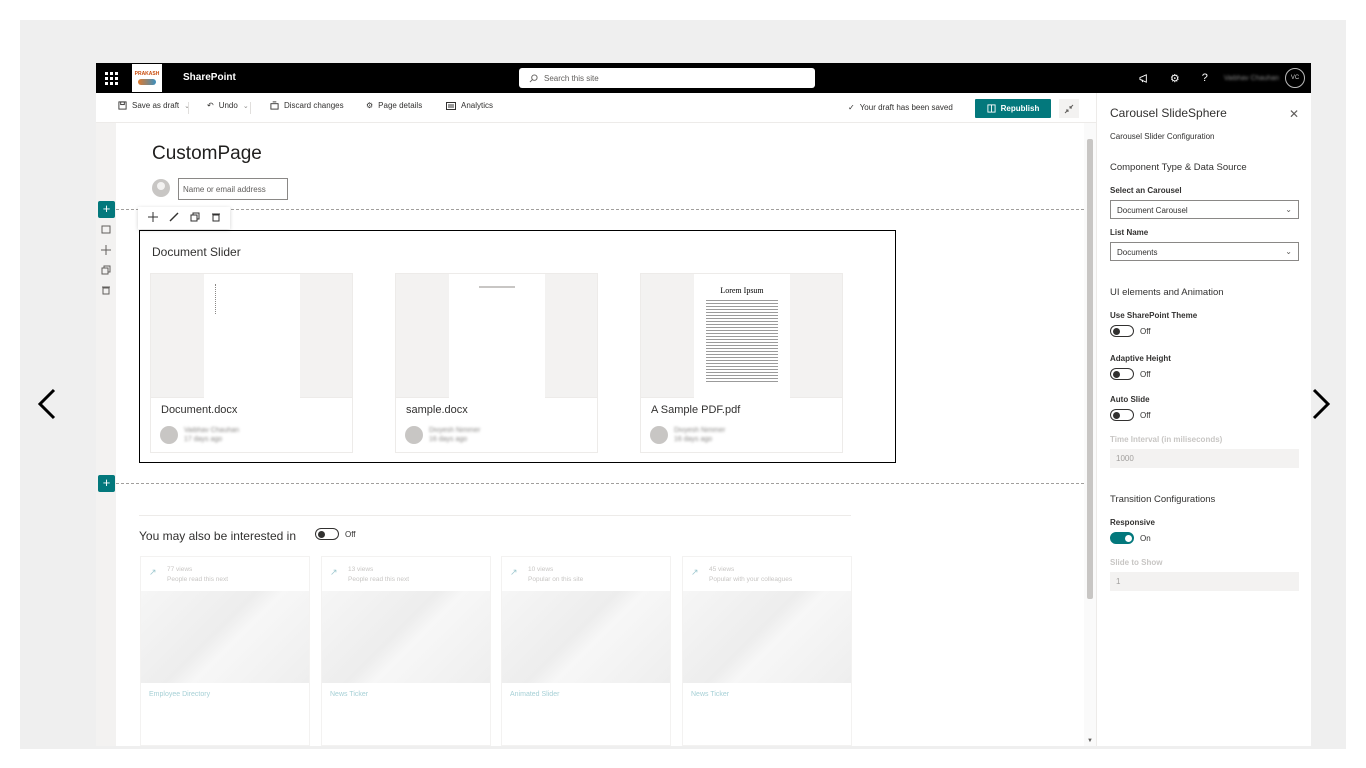 Image resolution: width=1366 pixels, height=768 pixels. I want to click on republish-button: Republish, so click(1013, 108).